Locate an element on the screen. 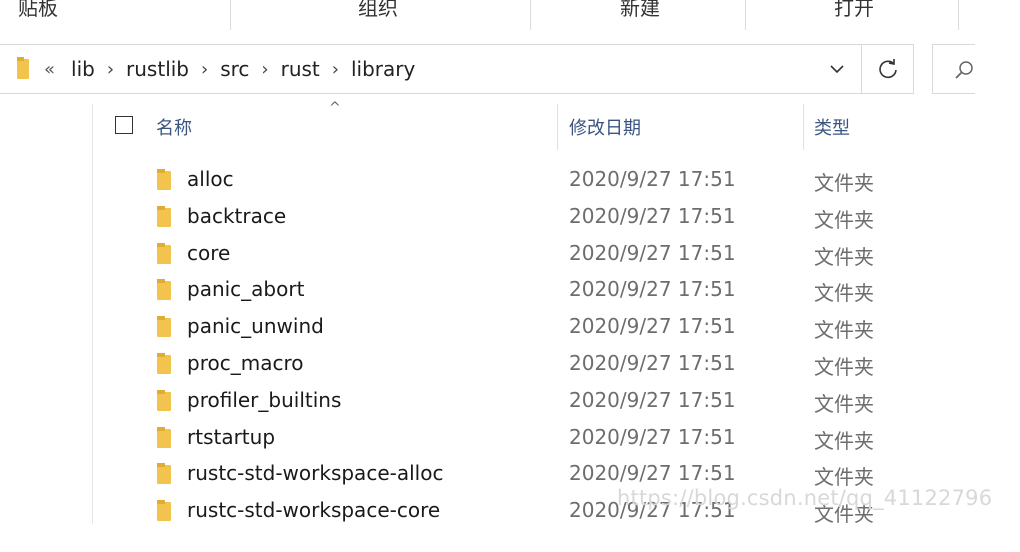 The width and height of the screenshot is (1020, 552). select-all-checkbox is located at coordinates (124, 125).